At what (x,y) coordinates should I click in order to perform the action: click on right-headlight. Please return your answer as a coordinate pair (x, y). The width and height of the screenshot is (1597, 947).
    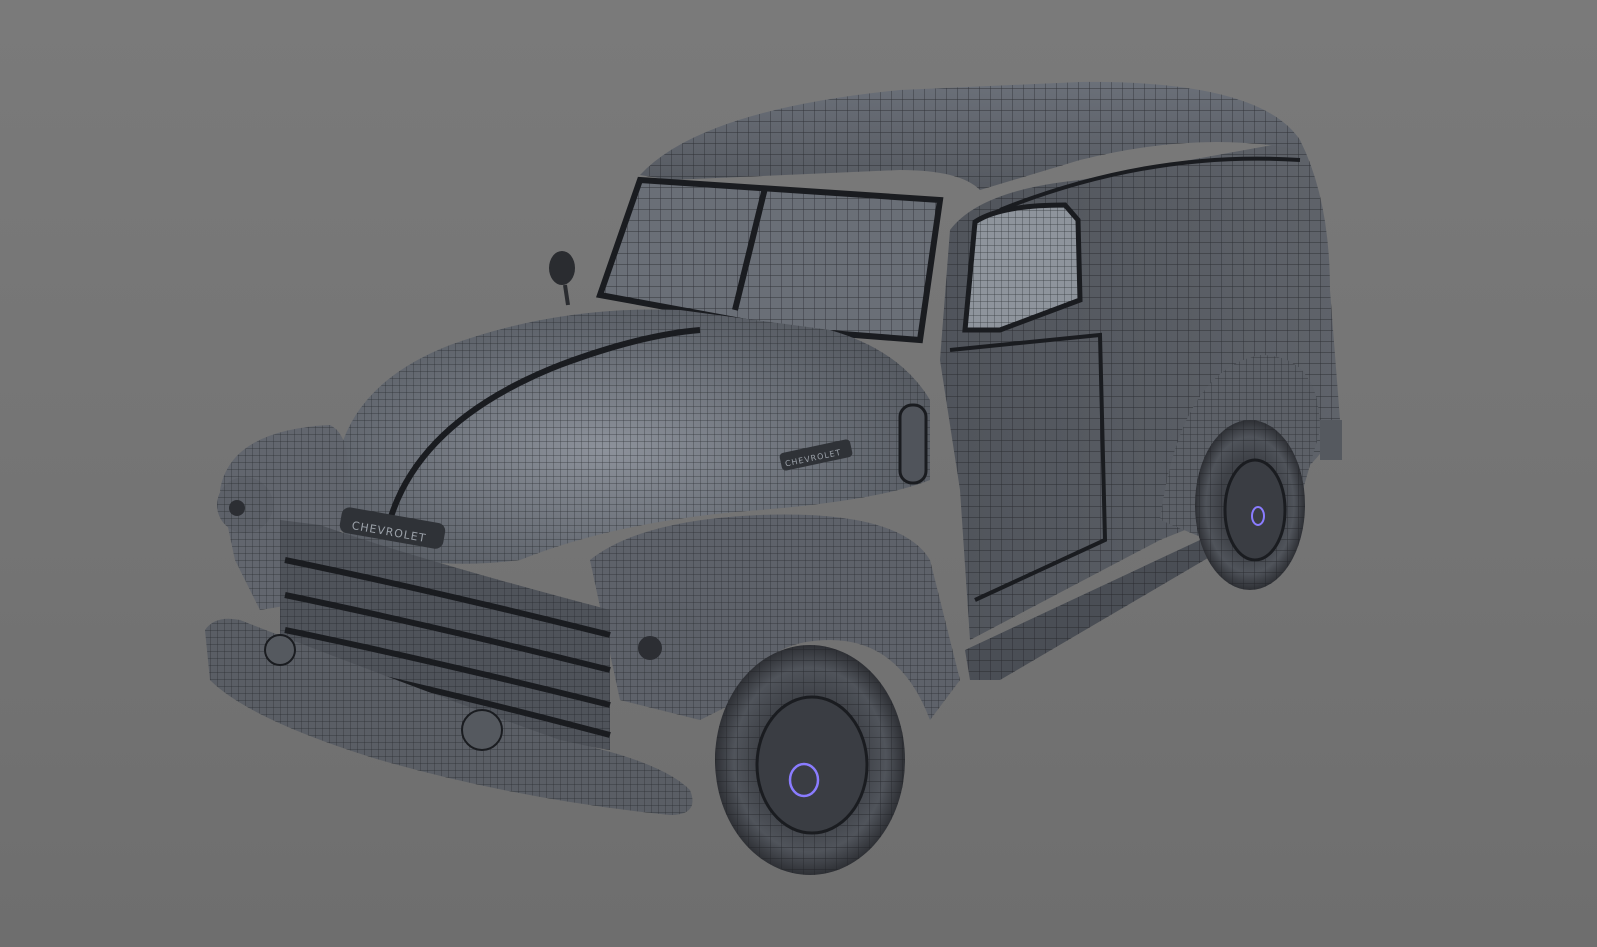
    Looking at the image, I should click on (660, 640).